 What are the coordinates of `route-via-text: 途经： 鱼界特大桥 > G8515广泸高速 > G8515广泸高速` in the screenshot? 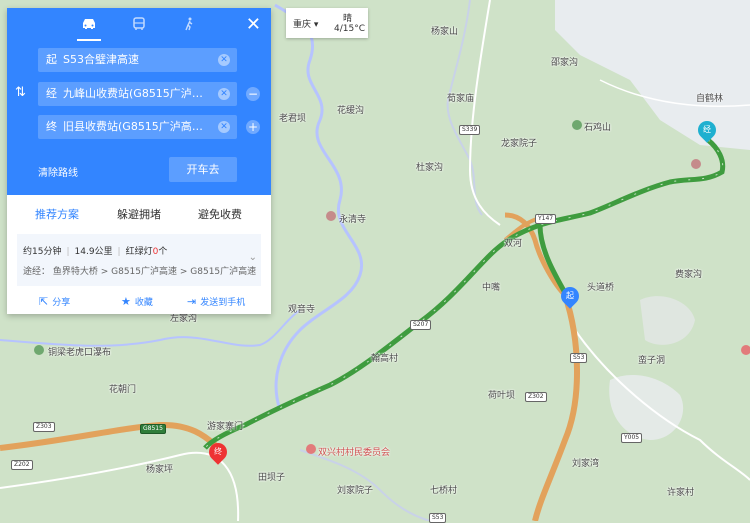 It's located at (140, 272).